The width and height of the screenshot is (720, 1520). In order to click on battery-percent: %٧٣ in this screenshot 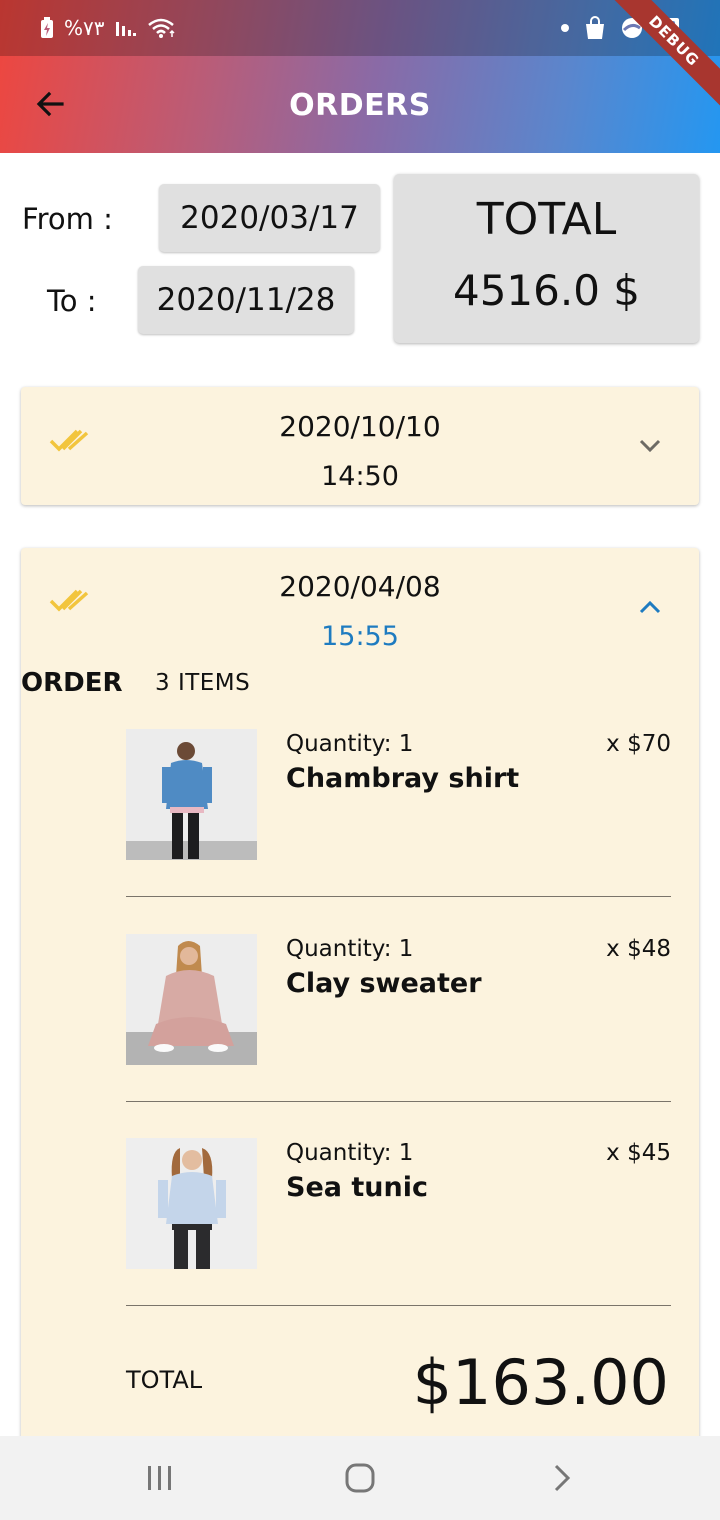, I will do `click(84, 28)`.